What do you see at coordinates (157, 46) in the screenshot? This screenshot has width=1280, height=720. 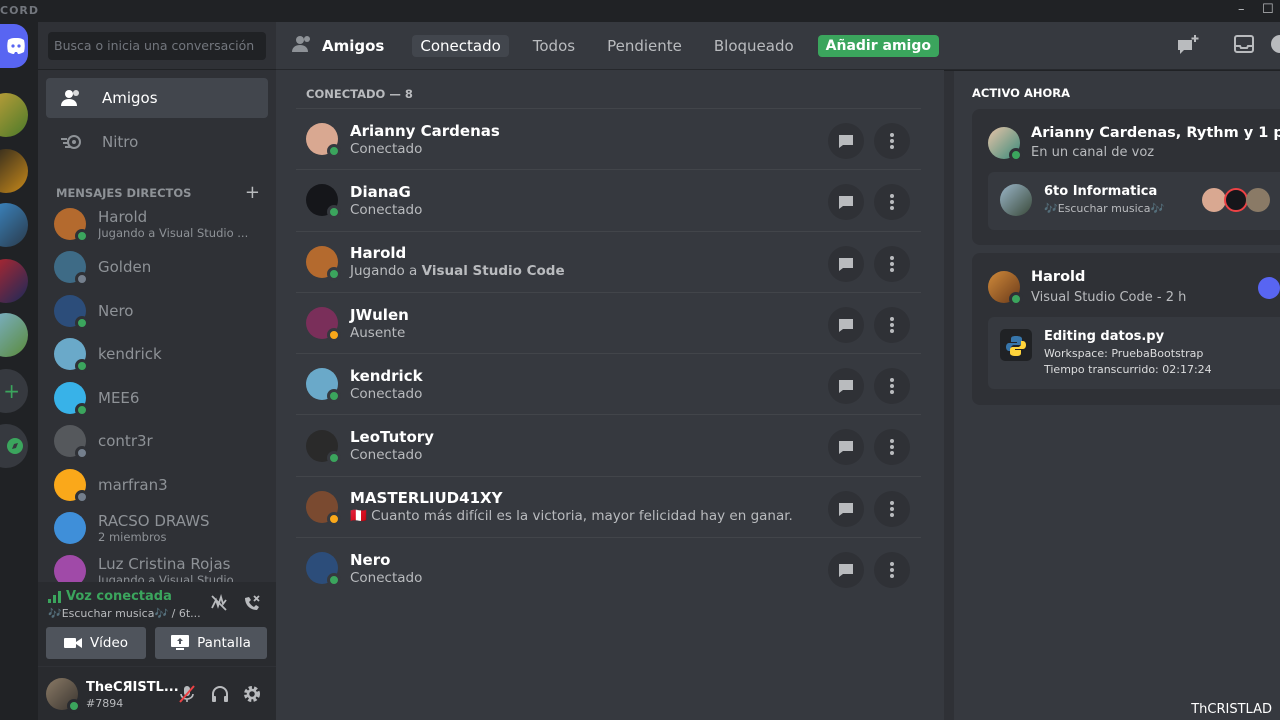 I see `search-input: Busca o inicia una conversación` at bounding box center [157, 46].